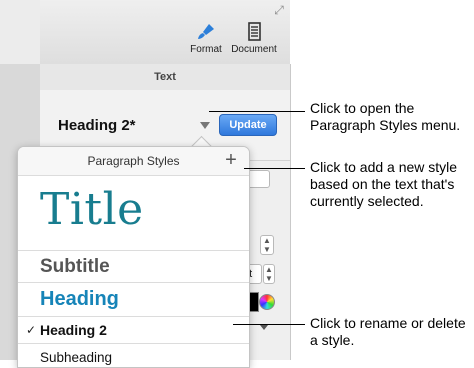 The image size is (474, 368). Describe the element at coordinates (231, 160) in the screenshot. I see `add-style-button: +` at that location.